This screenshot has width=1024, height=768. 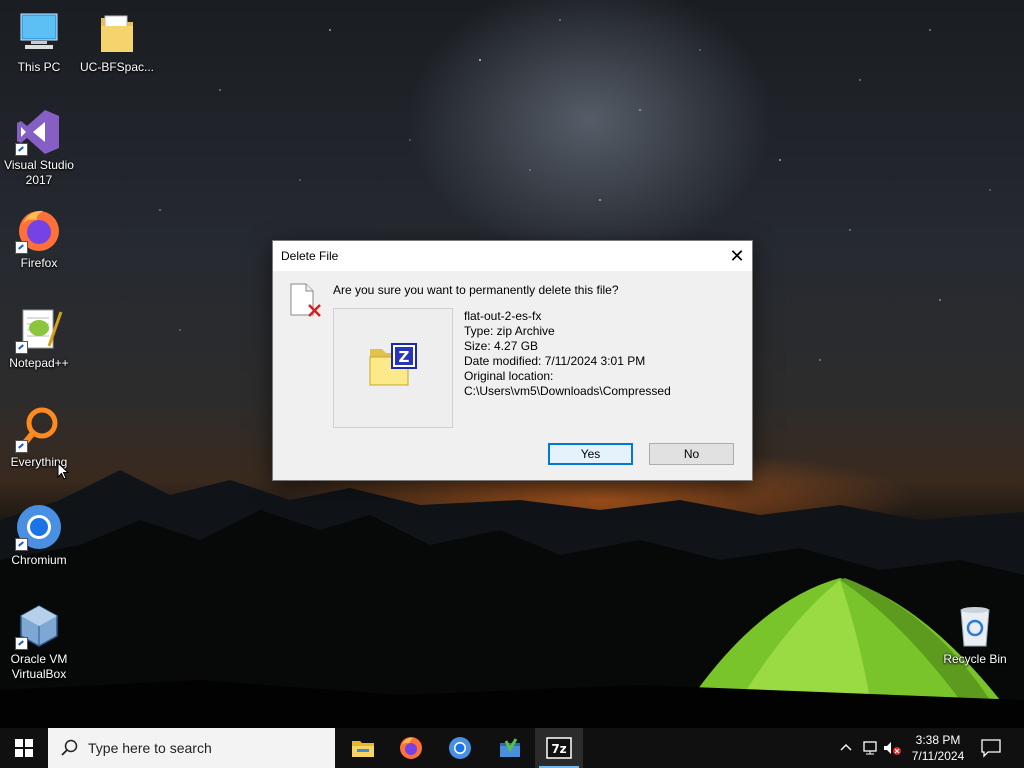 I want to click on file-name: flat-out-2-es-fx, so click(x=503, y=316).